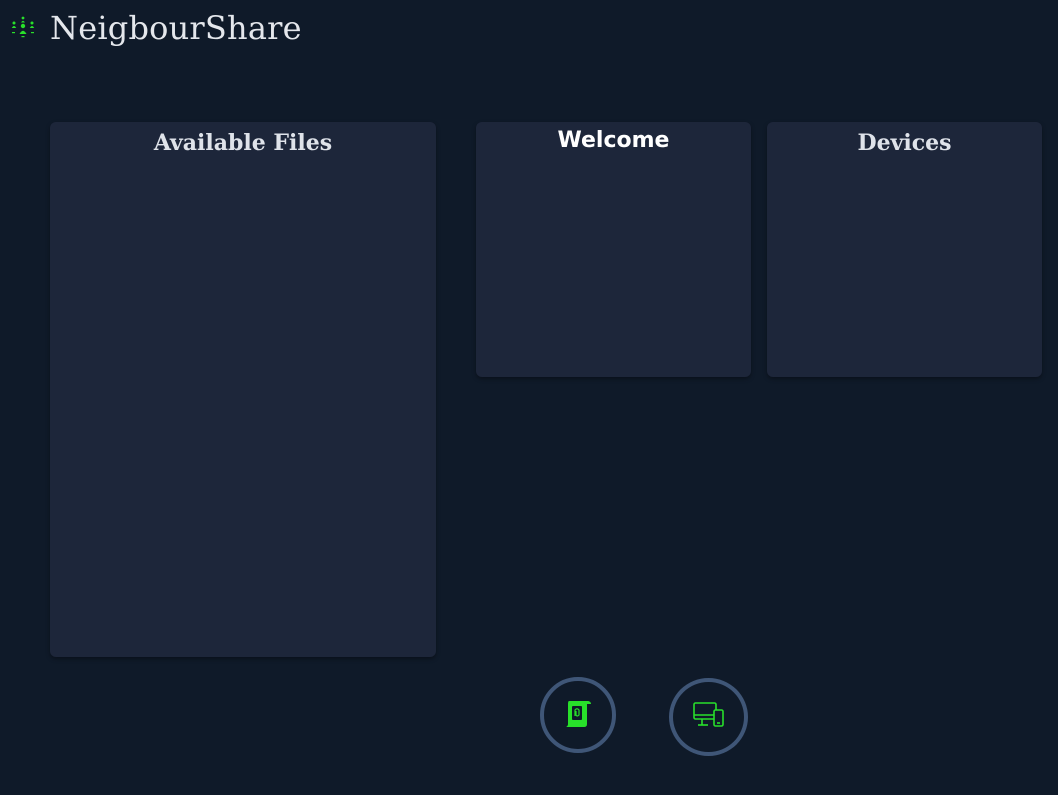 The height and width of the screenshot is (795, 1058). I want to click on app-title: NeigbourShare, so click(176, 28).